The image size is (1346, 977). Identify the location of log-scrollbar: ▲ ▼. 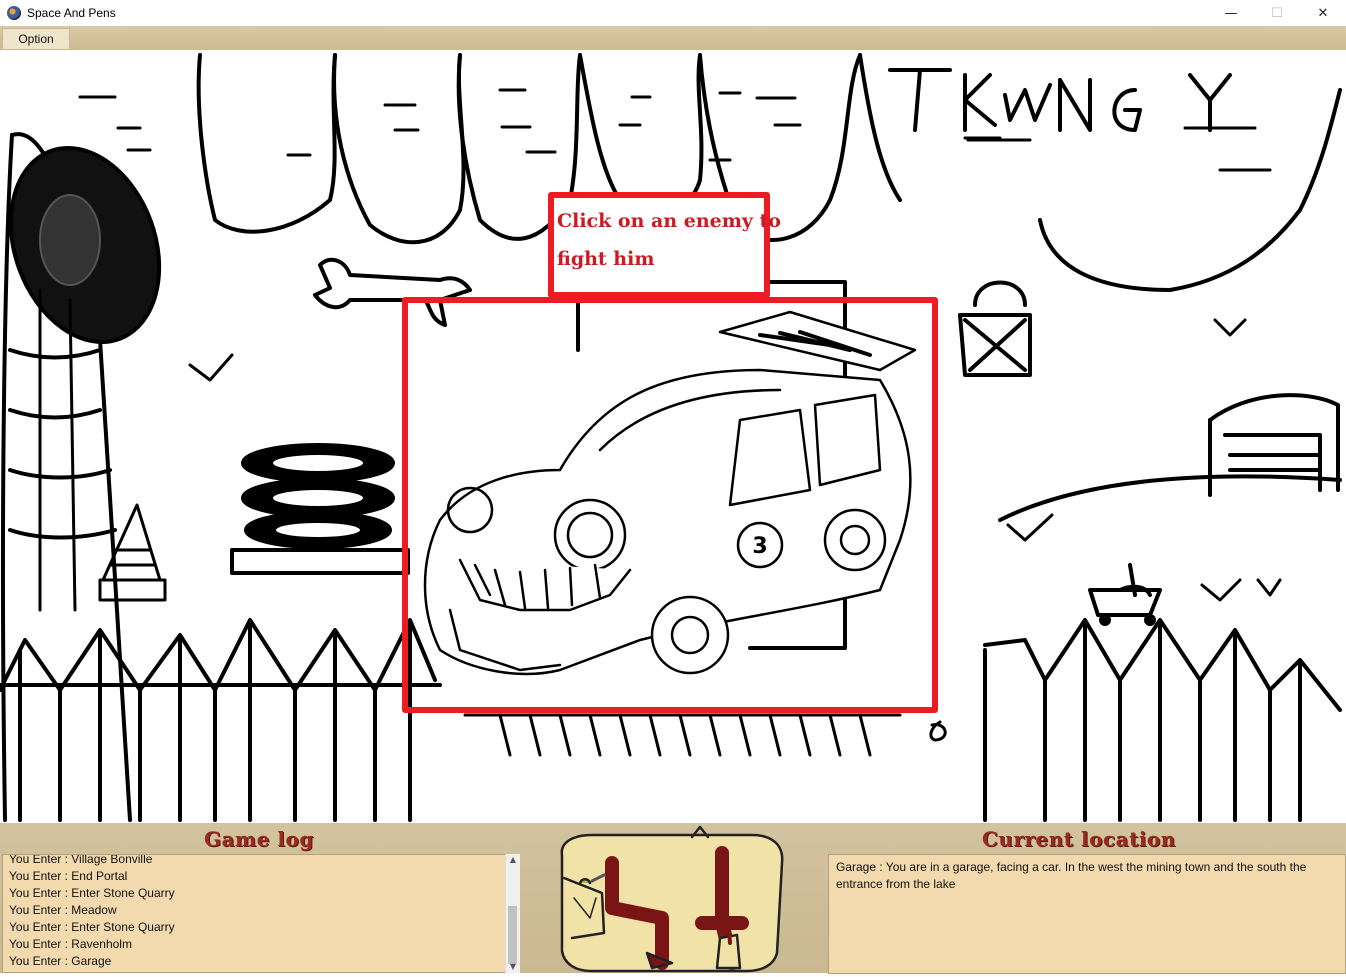
(512, 913).